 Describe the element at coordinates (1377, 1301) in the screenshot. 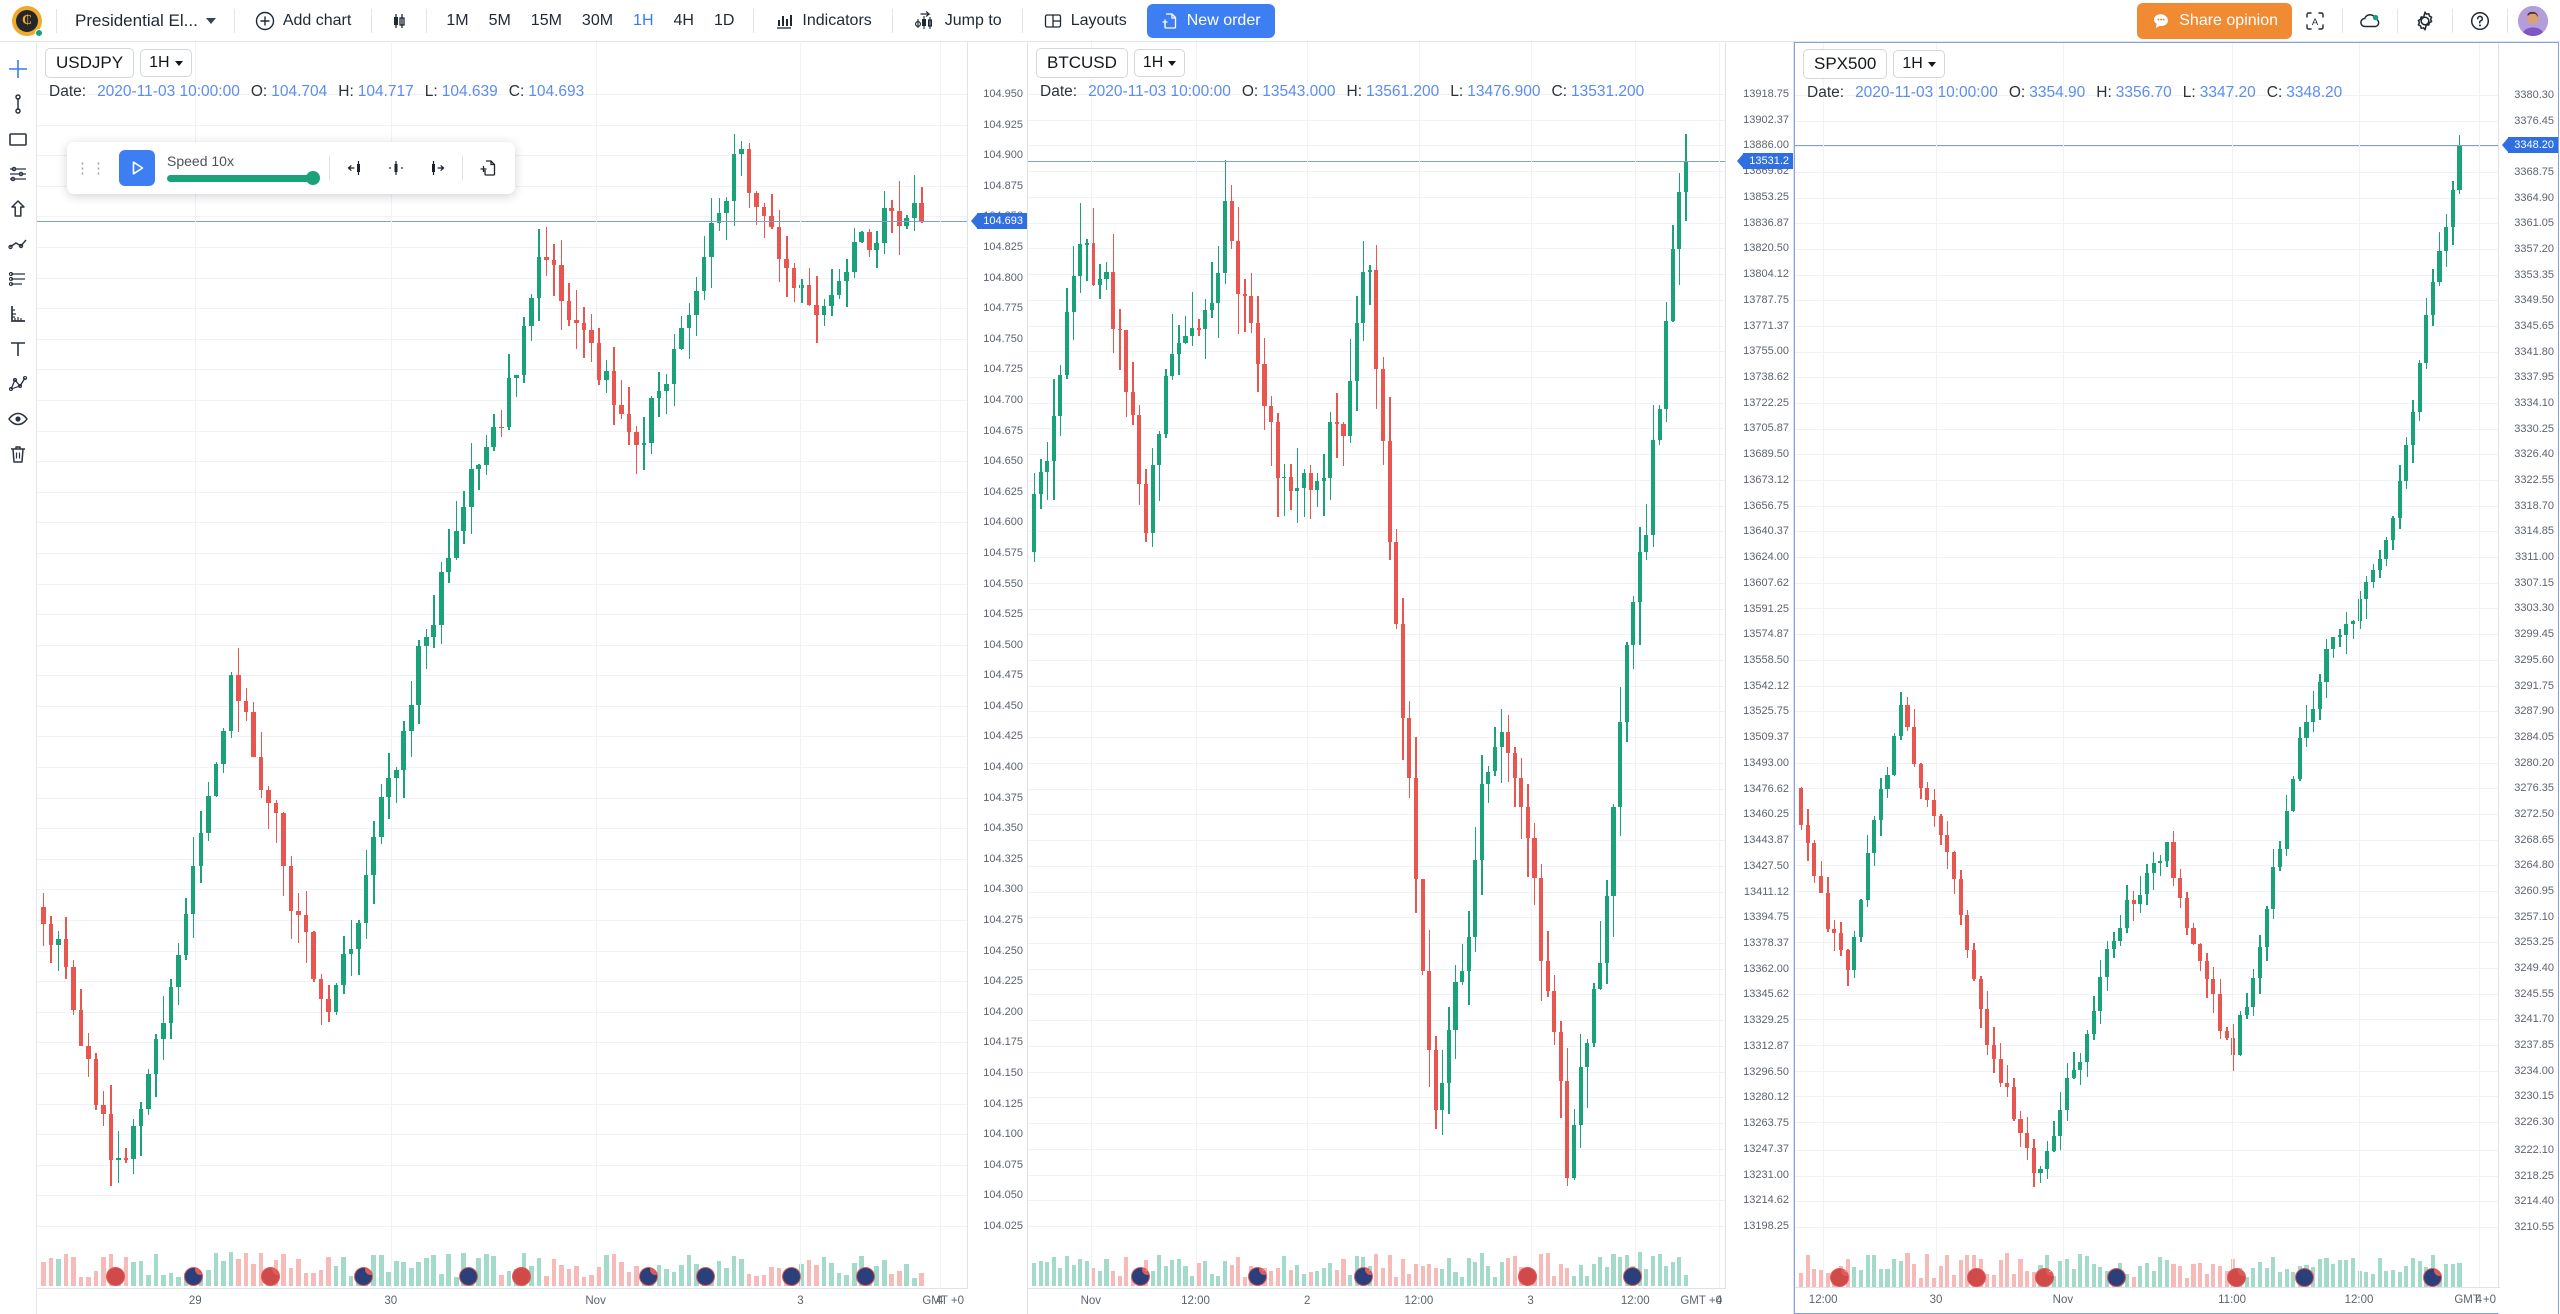

I see `time-axis-btcusd: Nov 12:00 2 12:00 3 12:00 4 GMT +0` at that location.